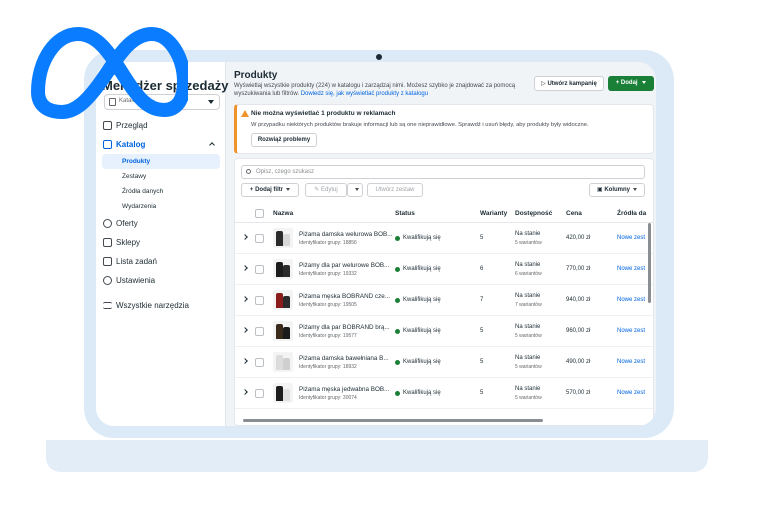 The image size is (768, 506). I want to click on sidebar-item-label: Ustawienia, so click(136, 280).